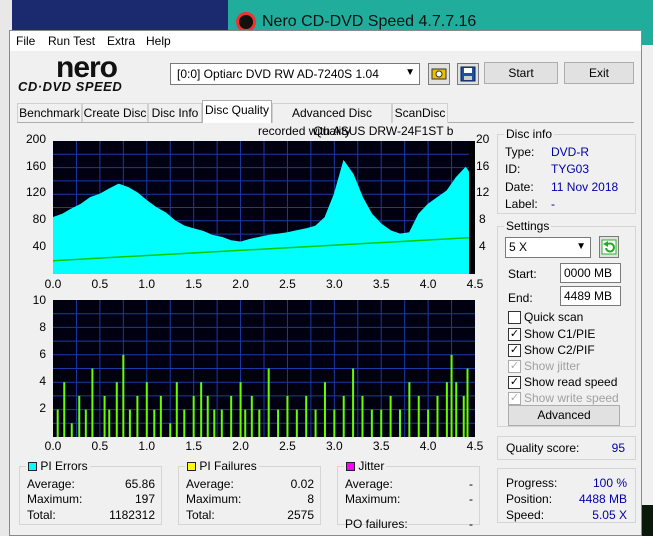 This screenshot has width=653, height=536. I want to click on save-icon, so click(468, 74).